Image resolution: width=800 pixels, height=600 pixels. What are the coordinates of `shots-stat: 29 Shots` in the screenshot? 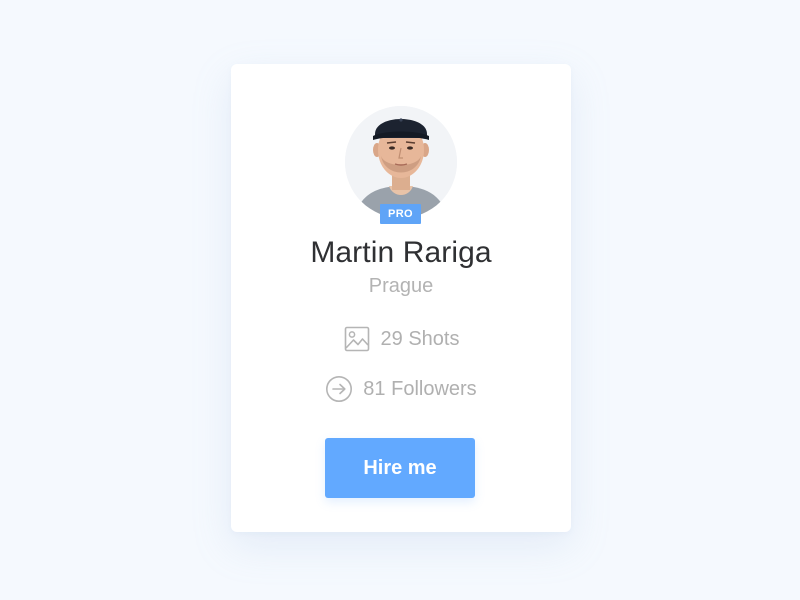 It's located at (401, 339).